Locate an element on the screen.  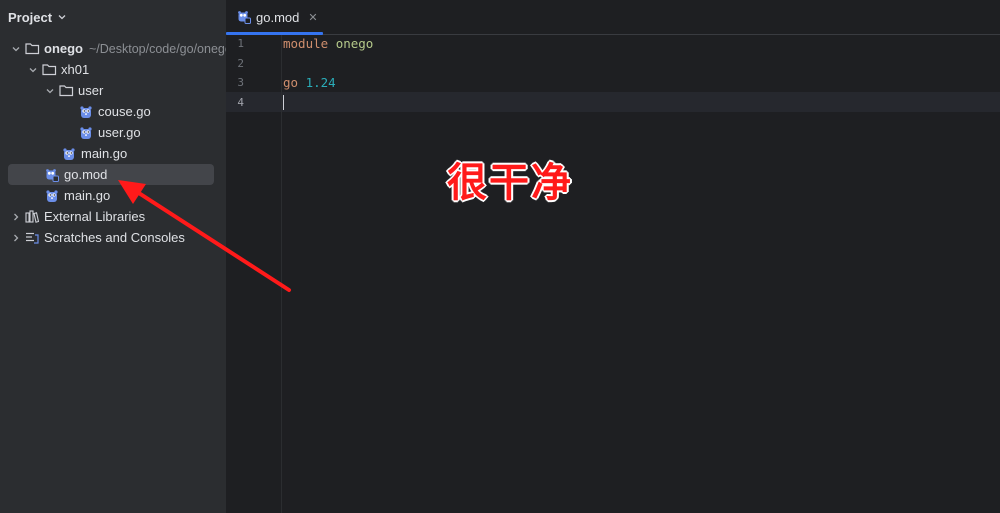
text-caret is located at coordinates (283, 102).